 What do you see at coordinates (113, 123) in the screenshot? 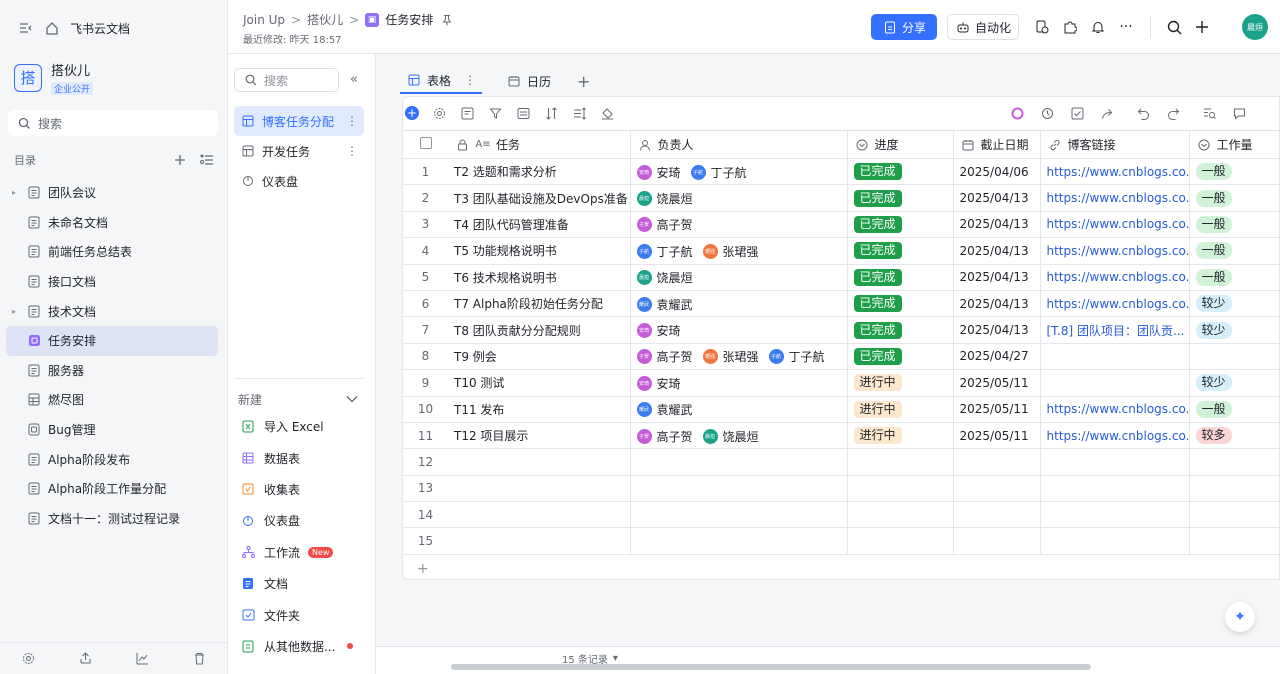
I see `sidebar-search: 搜索` at bounding box center [113, 123].